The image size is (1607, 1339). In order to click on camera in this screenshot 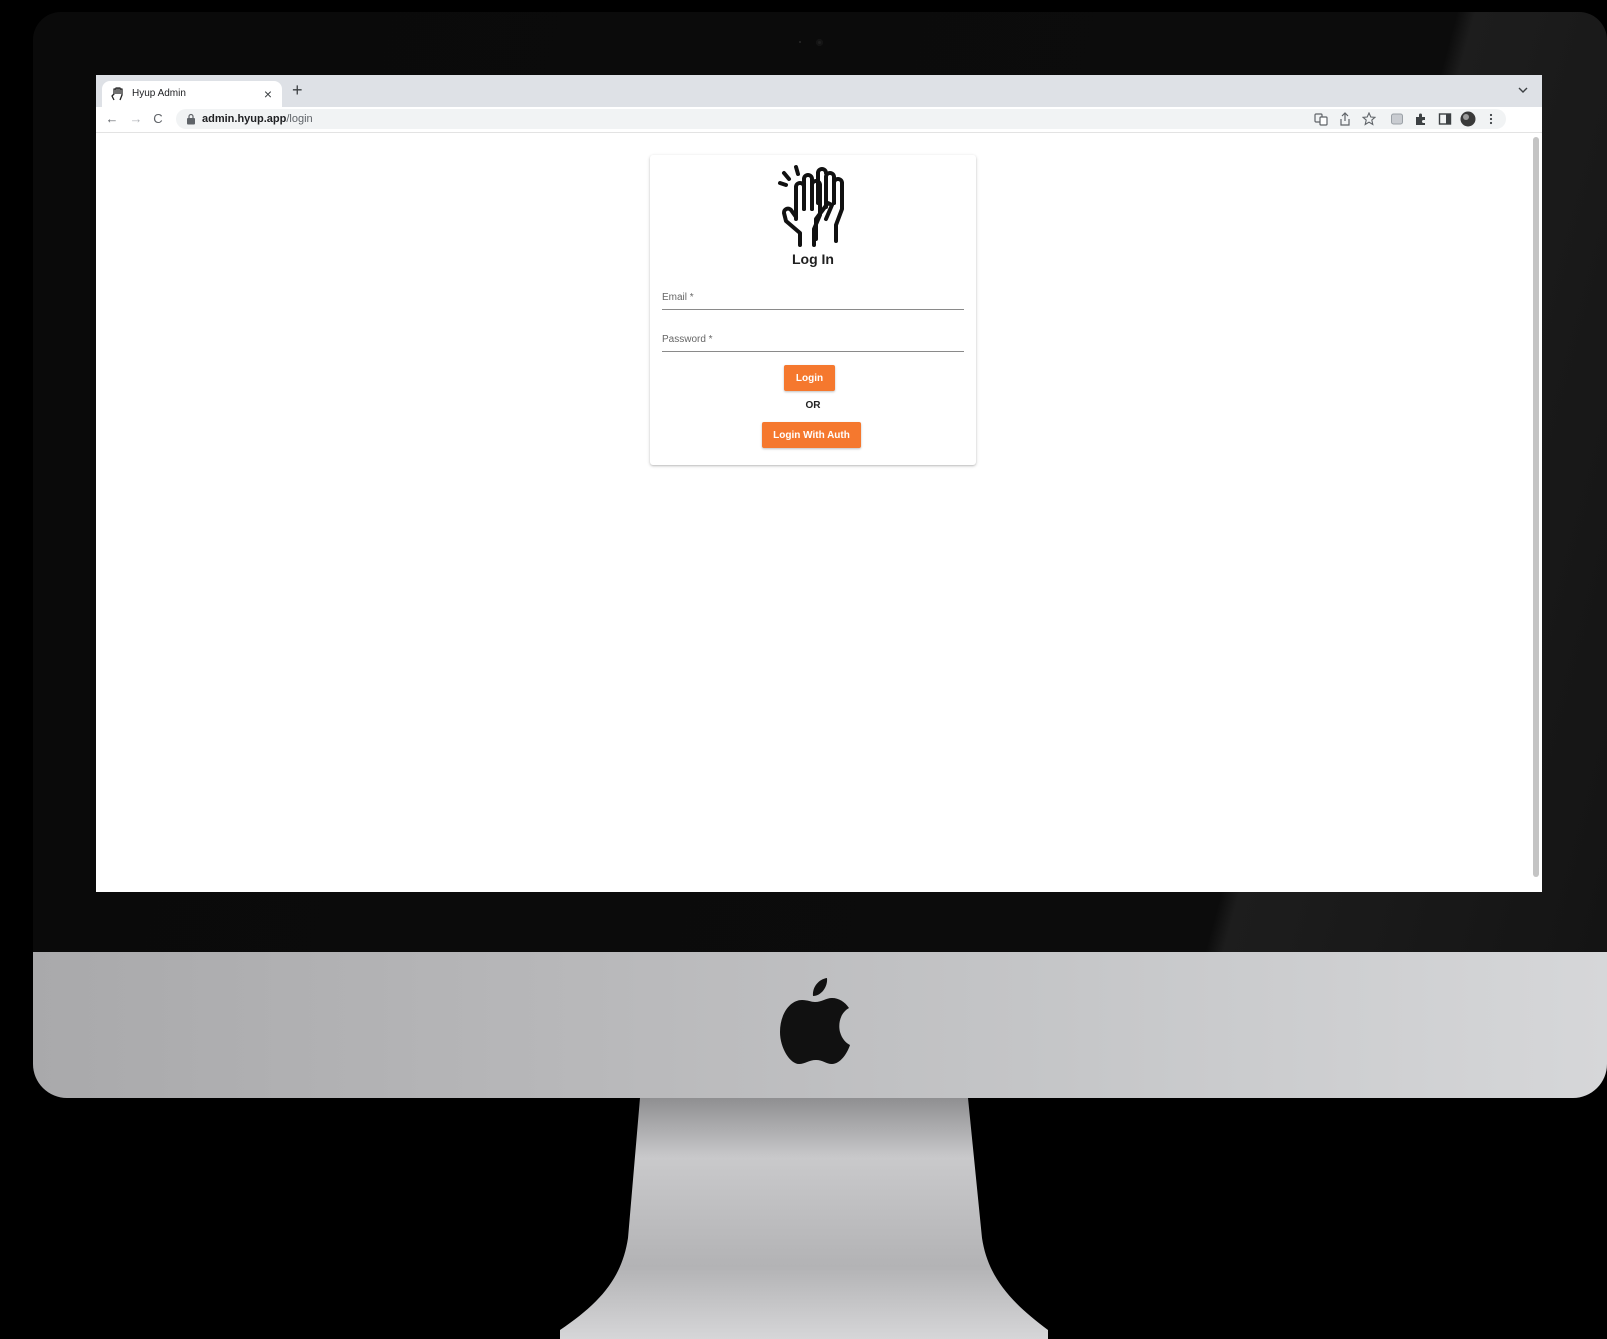, I will do `click(819, 42)`.